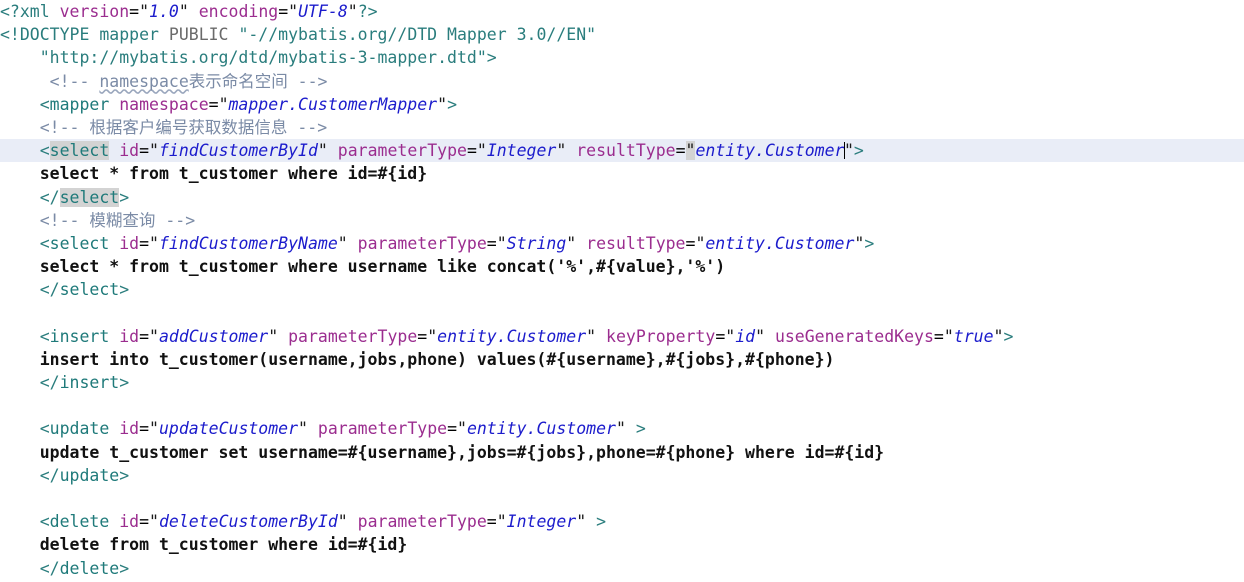 The width and height of the screenshot is (1244, 582). Describe the element at coordinates (164, 127) in the screenshot. I see `xml-comment: <!-- 根据客户编号获取数据信息 -->` at that location.